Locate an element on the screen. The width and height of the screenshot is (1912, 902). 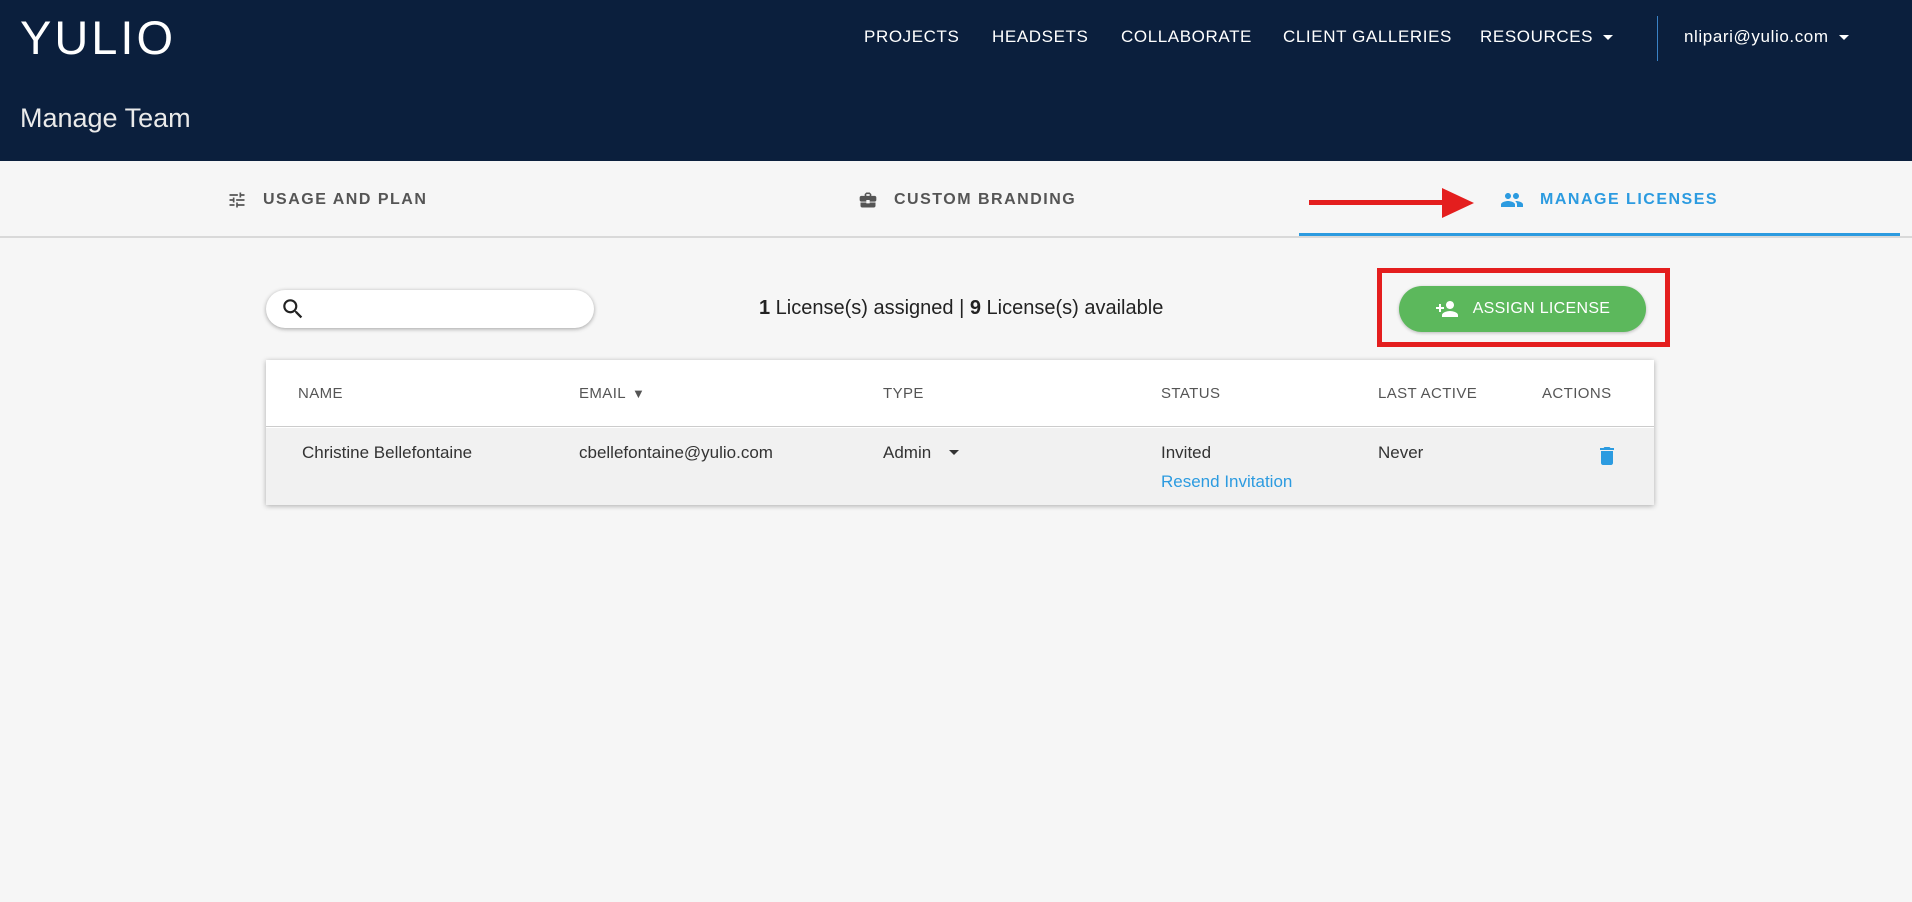
column-header-actions: ACTIONS is located at coordinates (1577, 393).